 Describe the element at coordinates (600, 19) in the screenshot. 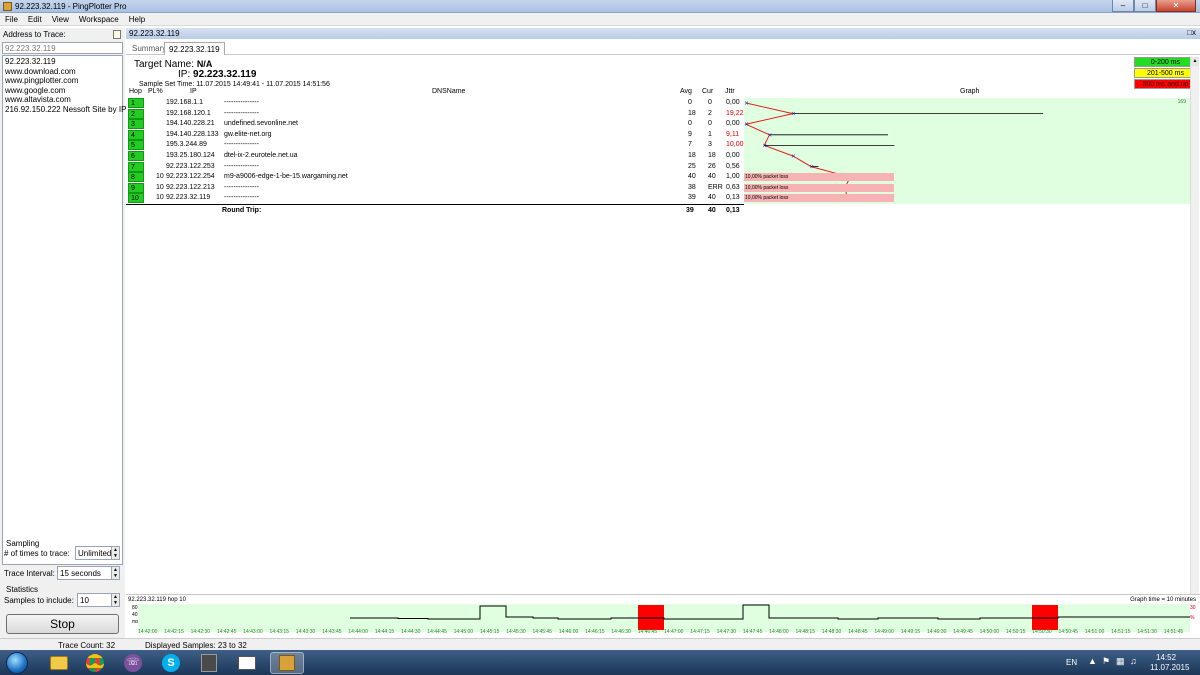

I see `menu-bar: File Edit View Workspace Help` at that location.